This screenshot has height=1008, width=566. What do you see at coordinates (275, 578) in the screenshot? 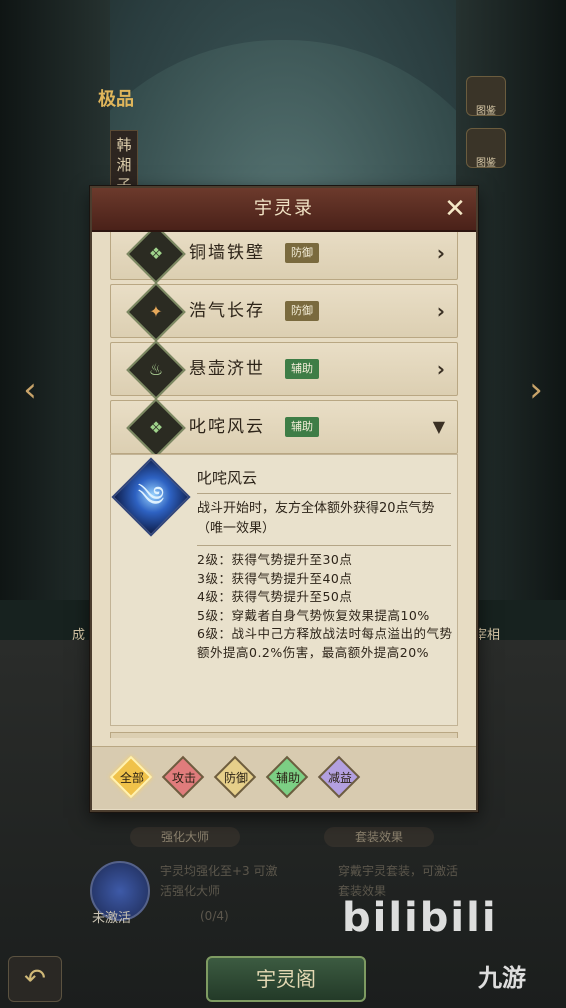
I see `level-3: 3级：获得气势提升至40点` at bounding box center [275, 578].